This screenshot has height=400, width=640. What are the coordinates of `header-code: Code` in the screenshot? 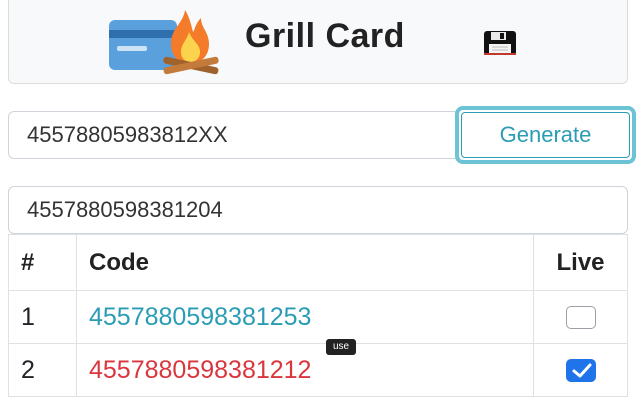 It's located at (305, 262).